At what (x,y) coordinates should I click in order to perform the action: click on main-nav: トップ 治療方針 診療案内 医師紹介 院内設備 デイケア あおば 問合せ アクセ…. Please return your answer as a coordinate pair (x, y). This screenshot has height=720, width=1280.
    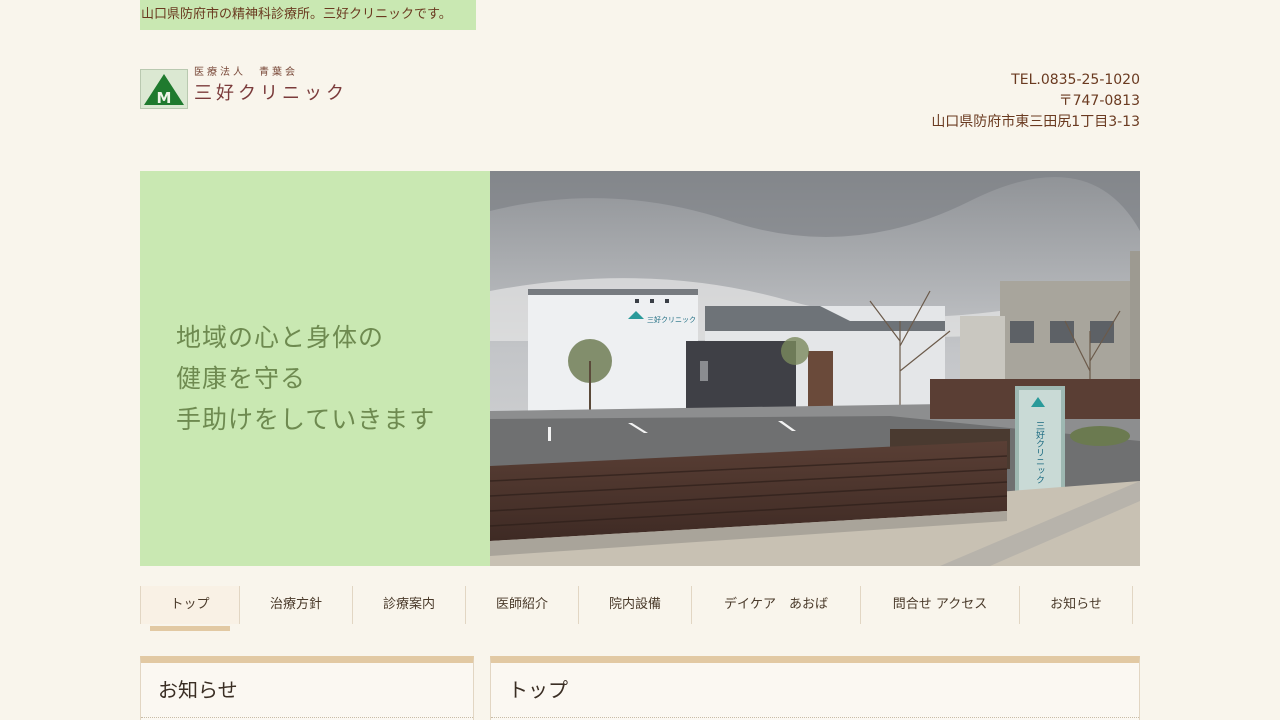
    Looking at the image, I should click on (636, 608).